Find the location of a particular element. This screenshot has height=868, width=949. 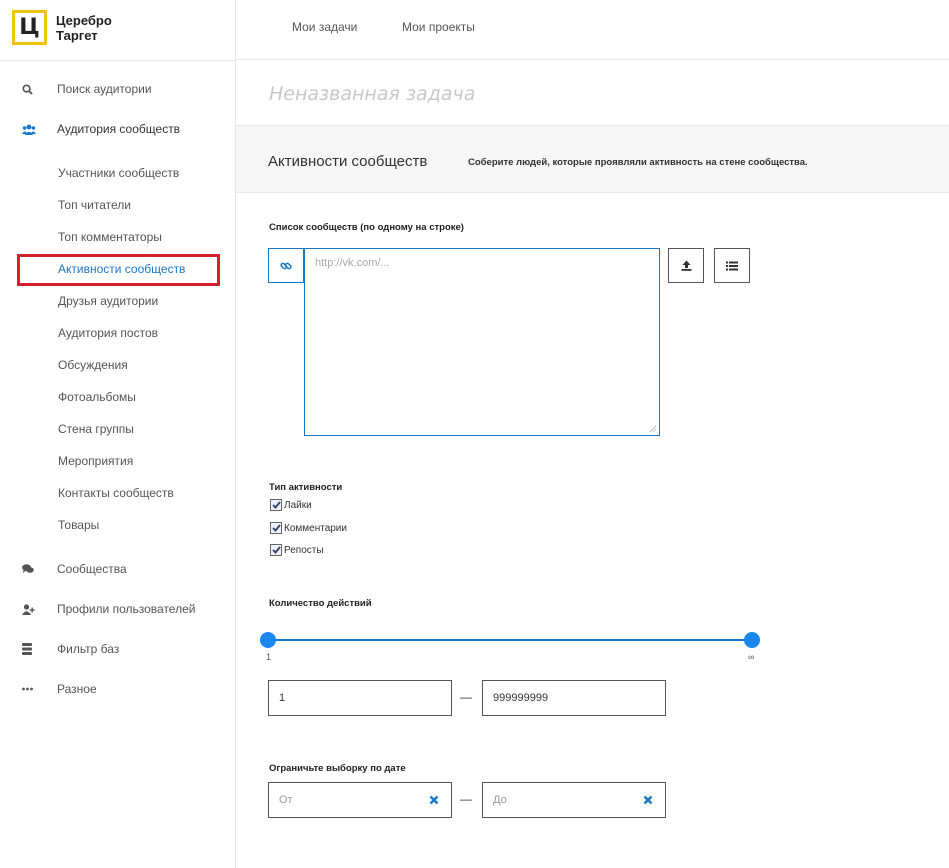

sidebar-subitem-members: Участники сообществ is located at coordinates (118, 173).